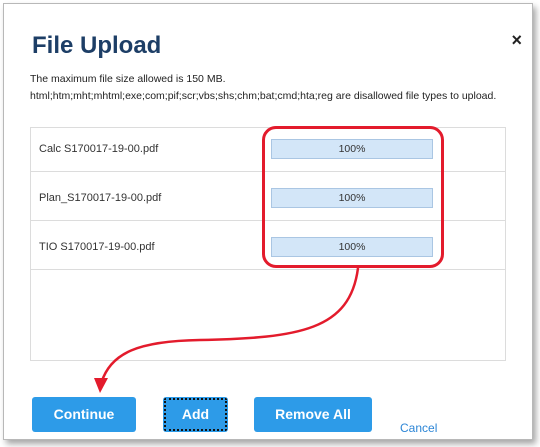 Image resolution: width=540 pixels, height=447 pixels. What do you see at coordinates (516, 40) in the screenshot?
I see `close-icon: ×` at bounding box center [516, 40].